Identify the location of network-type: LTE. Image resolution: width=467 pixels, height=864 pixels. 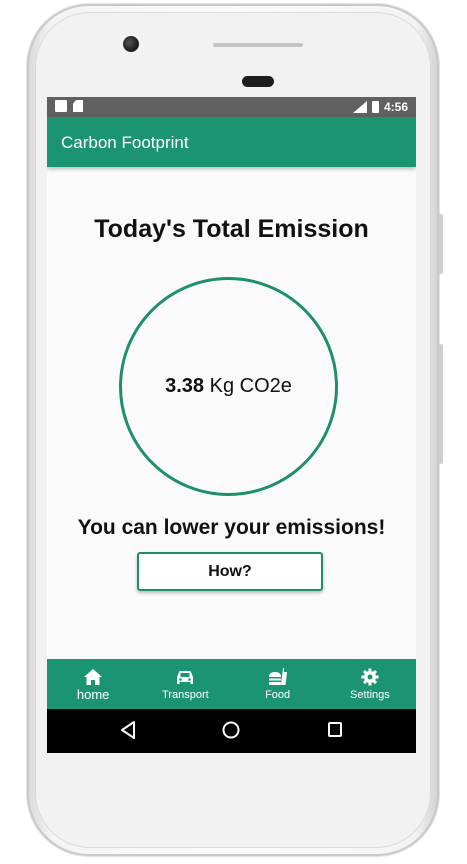
(355, 101).